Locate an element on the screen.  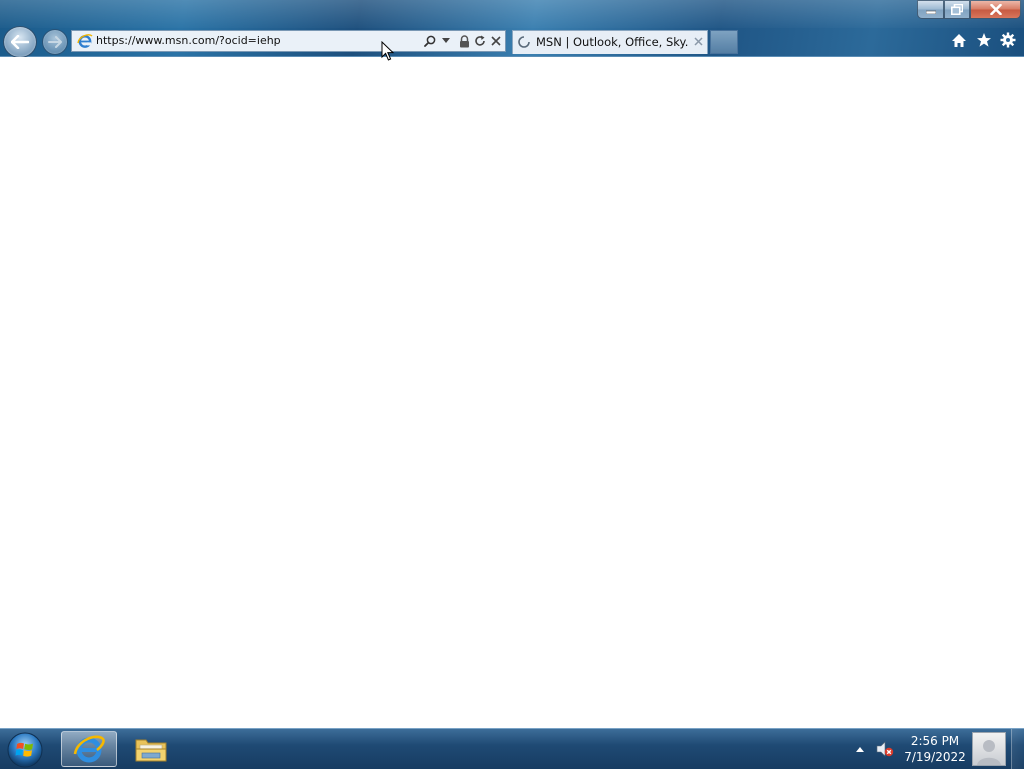
search-icon is located at coordinates (430, 41).